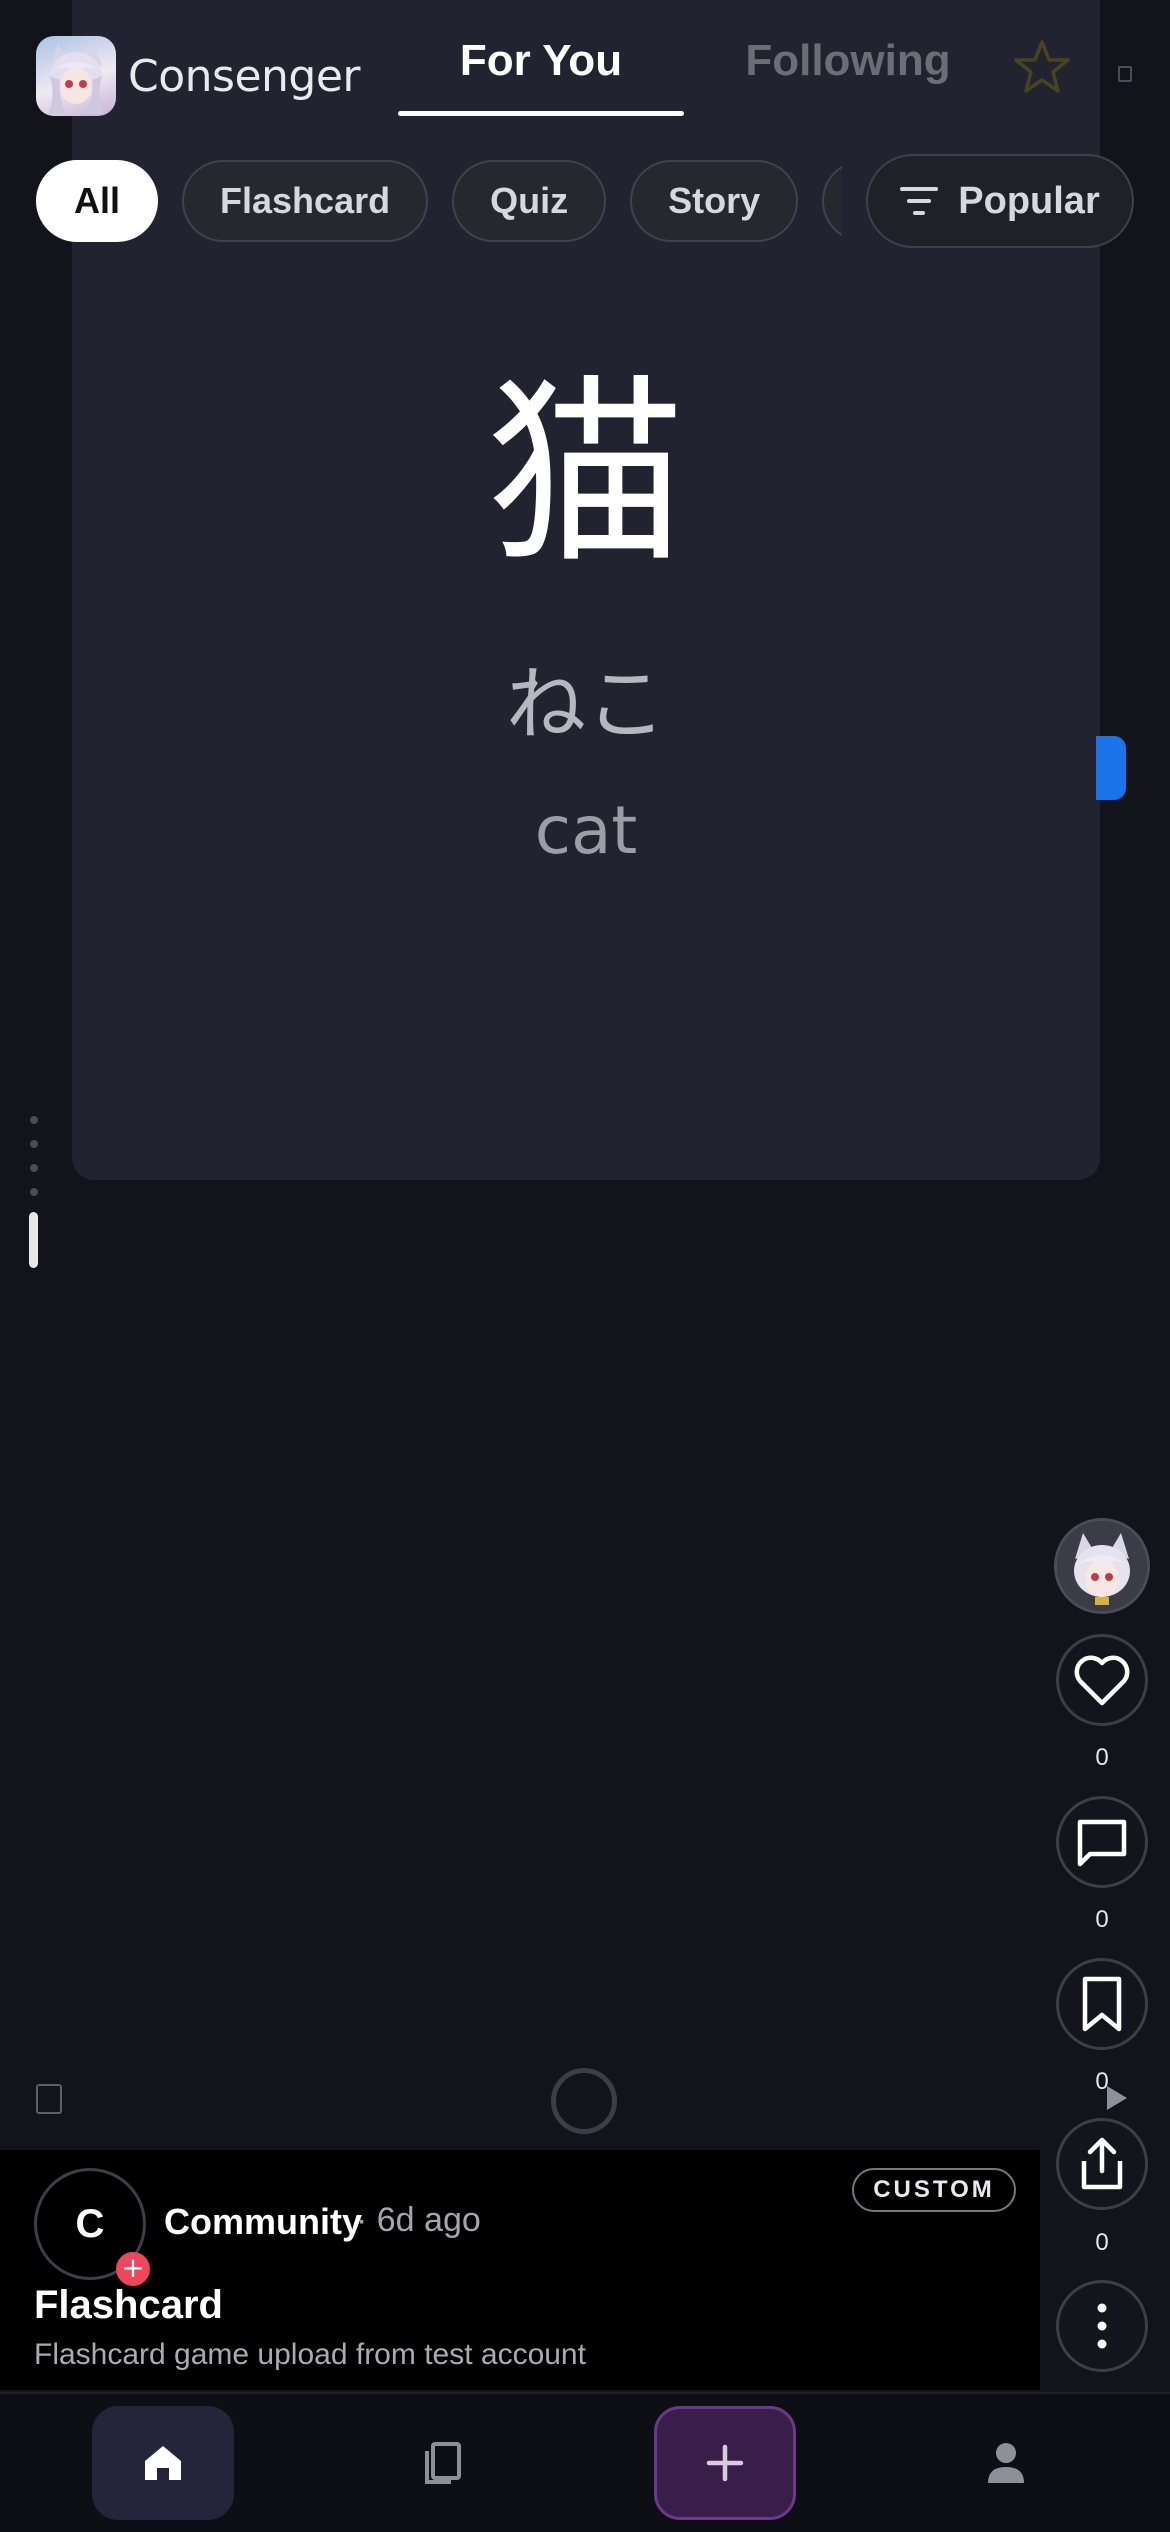 The image size is (1170, 2532). I want to click on play-icon, so click(1117, 2098).